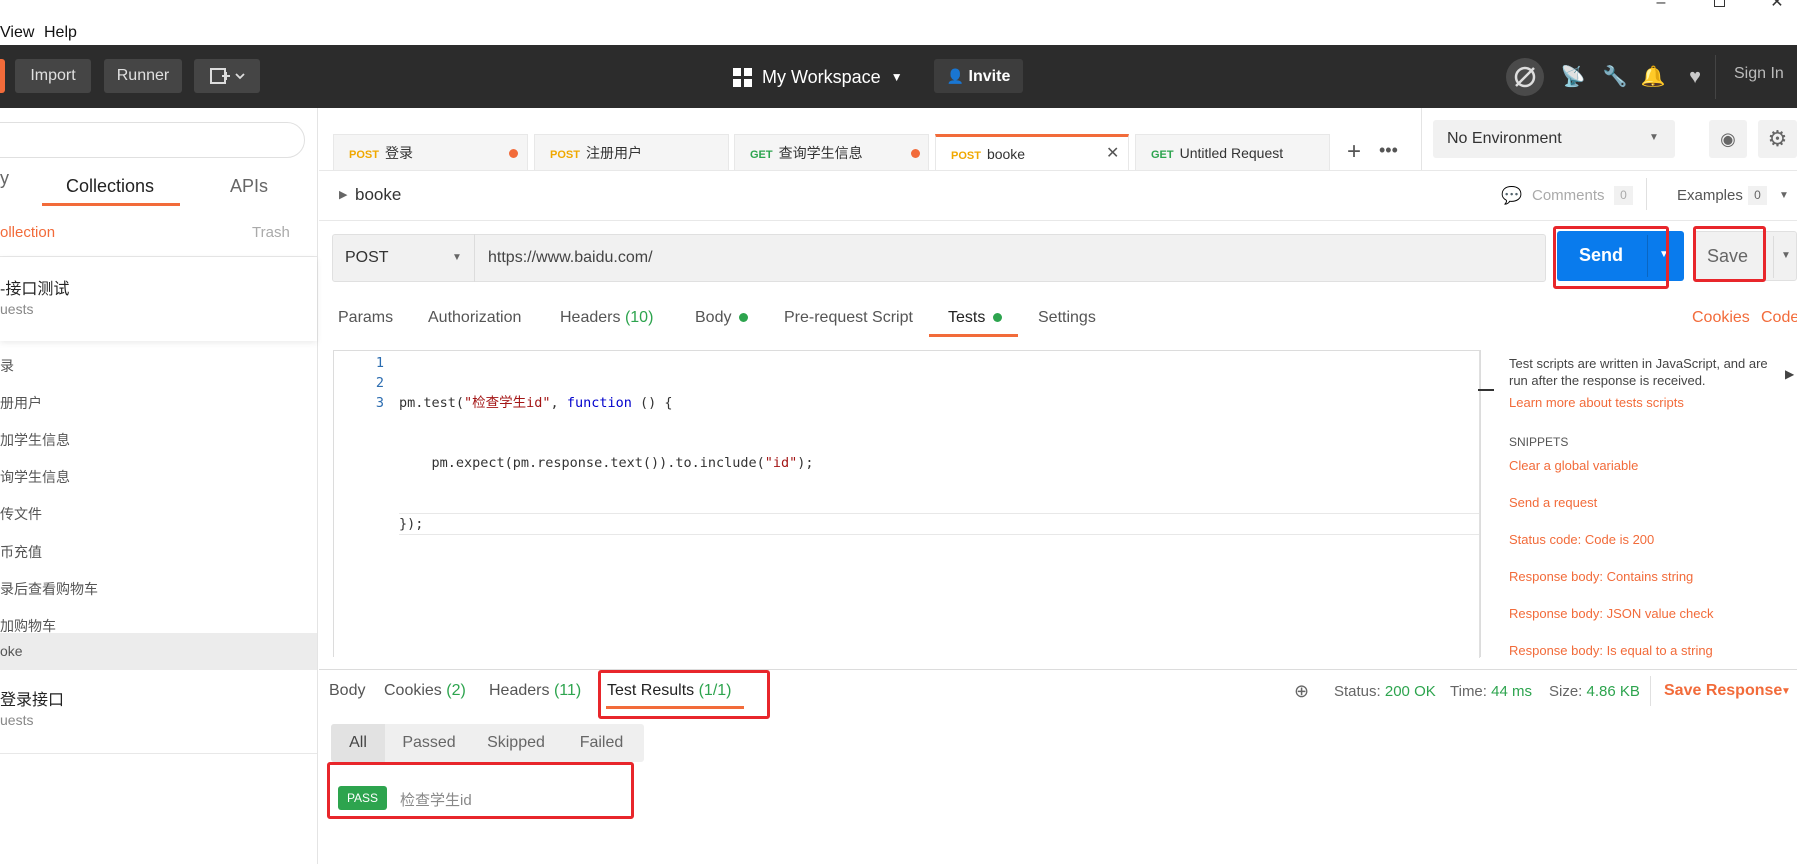 The image size is (1797, 864). I want to click on examples-count: 0, so click(1757, 195).